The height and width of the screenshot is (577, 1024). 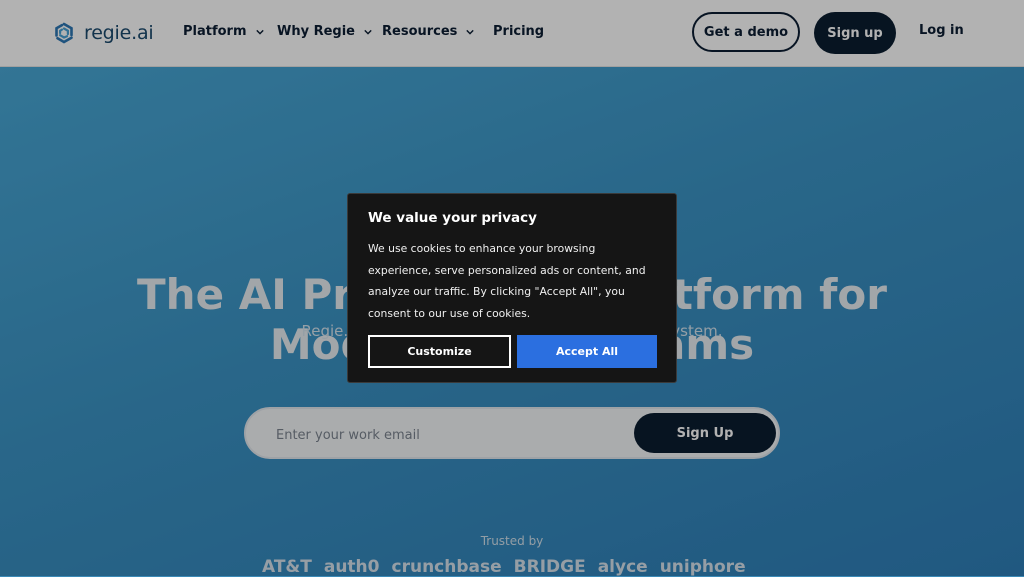 I want to click on cookie-title: We value your privacy, so click(x=452, y=218).